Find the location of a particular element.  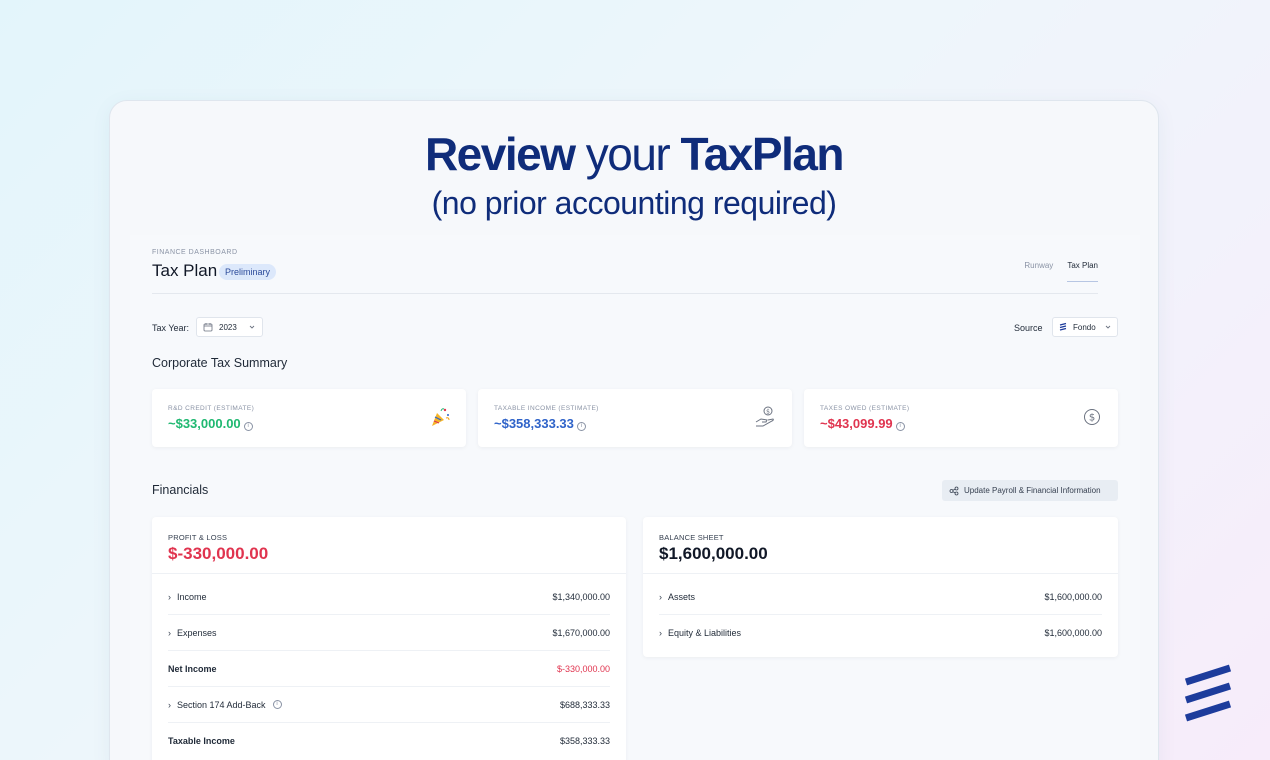

taxes-owed-amount: ~$43,099.99 is located at coordinates (856, 423).